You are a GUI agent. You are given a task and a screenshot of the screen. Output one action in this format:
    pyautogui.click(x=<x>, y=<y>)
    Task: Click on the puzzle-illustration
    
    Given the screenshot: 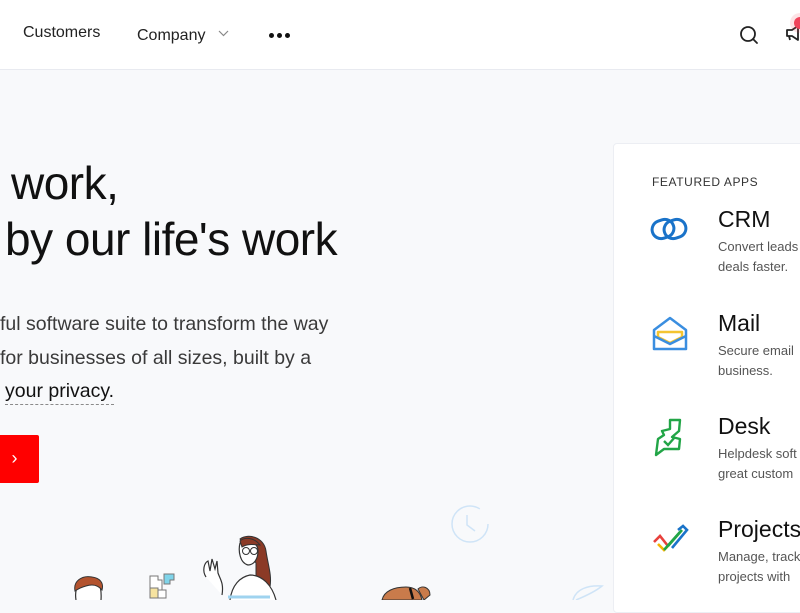 What is the action you would take?
    pyautogui.click(x=162, y=586)
    